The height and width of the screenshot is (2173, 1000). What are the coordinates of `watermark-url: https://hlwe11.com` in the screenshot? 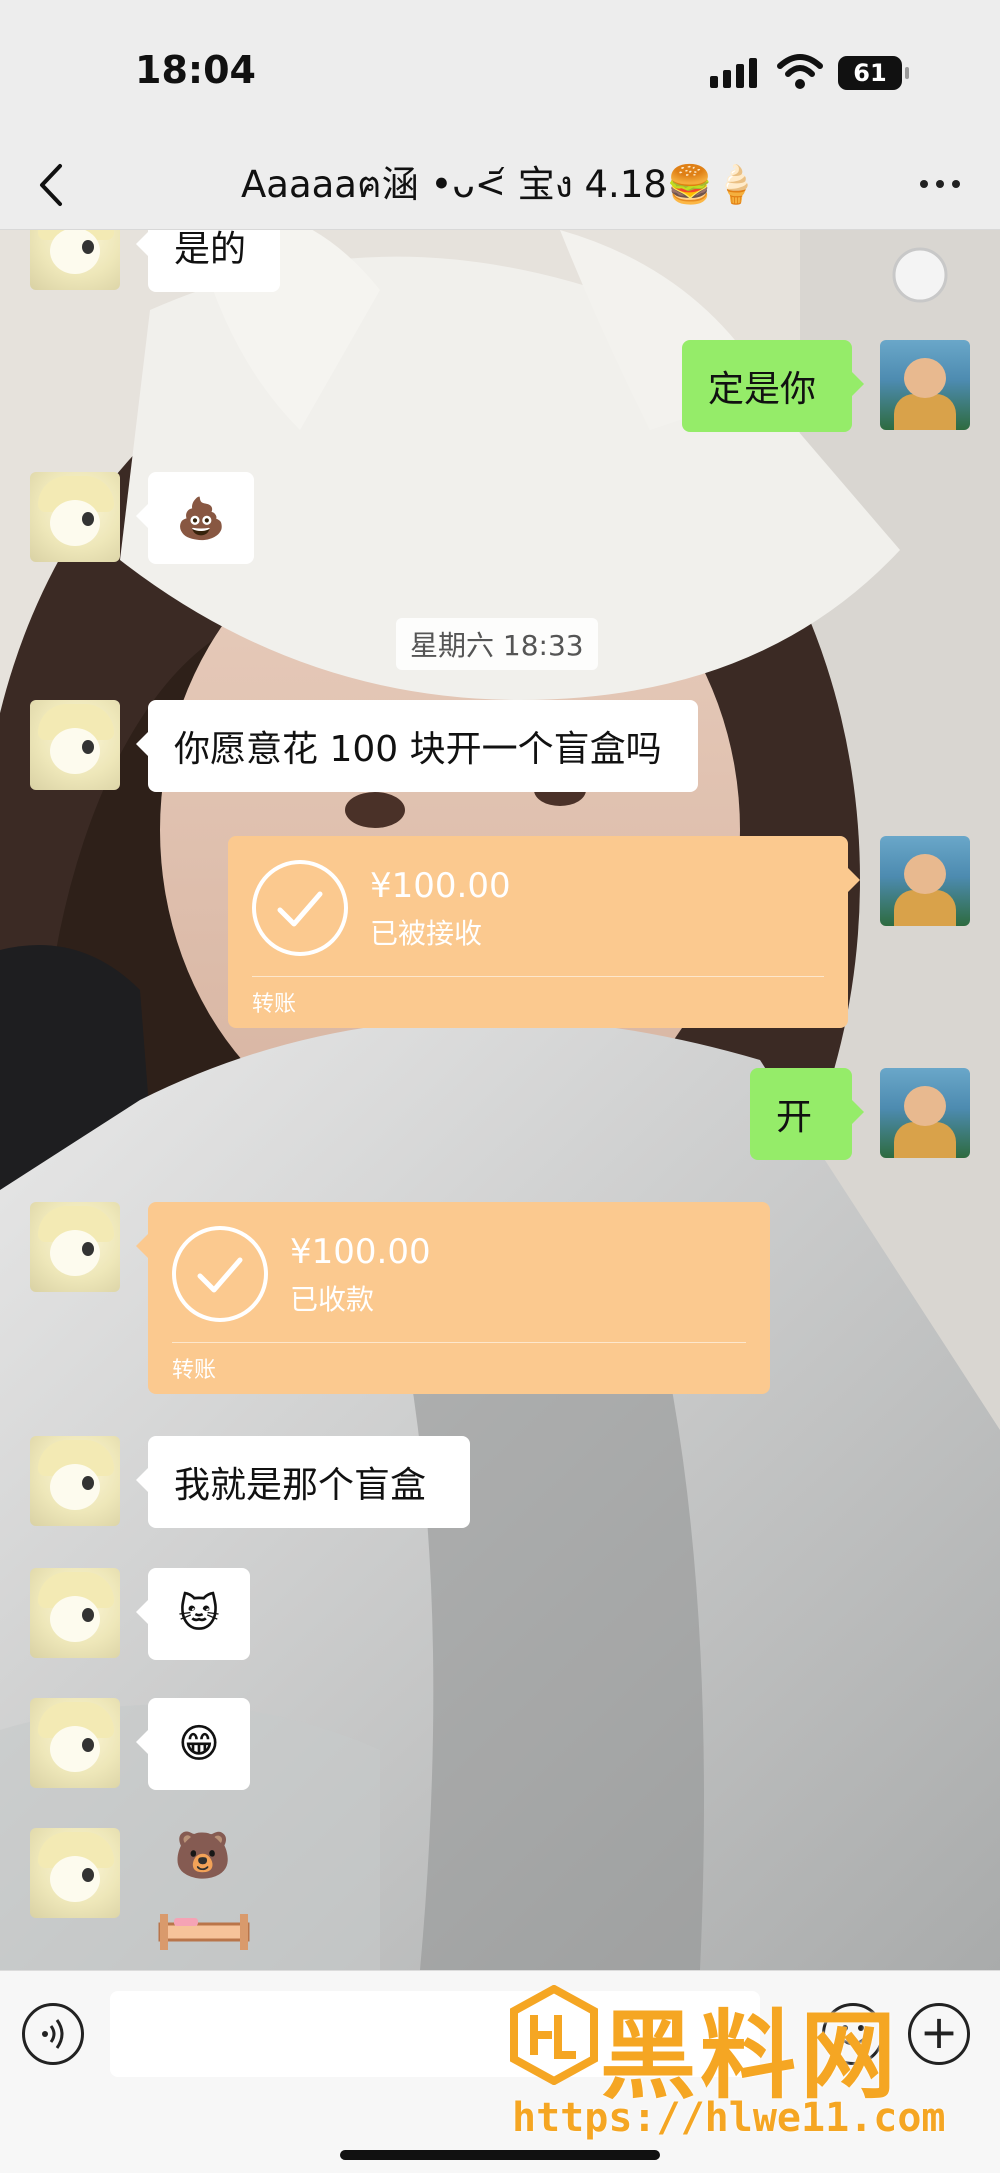 It's located at (729, 2118).